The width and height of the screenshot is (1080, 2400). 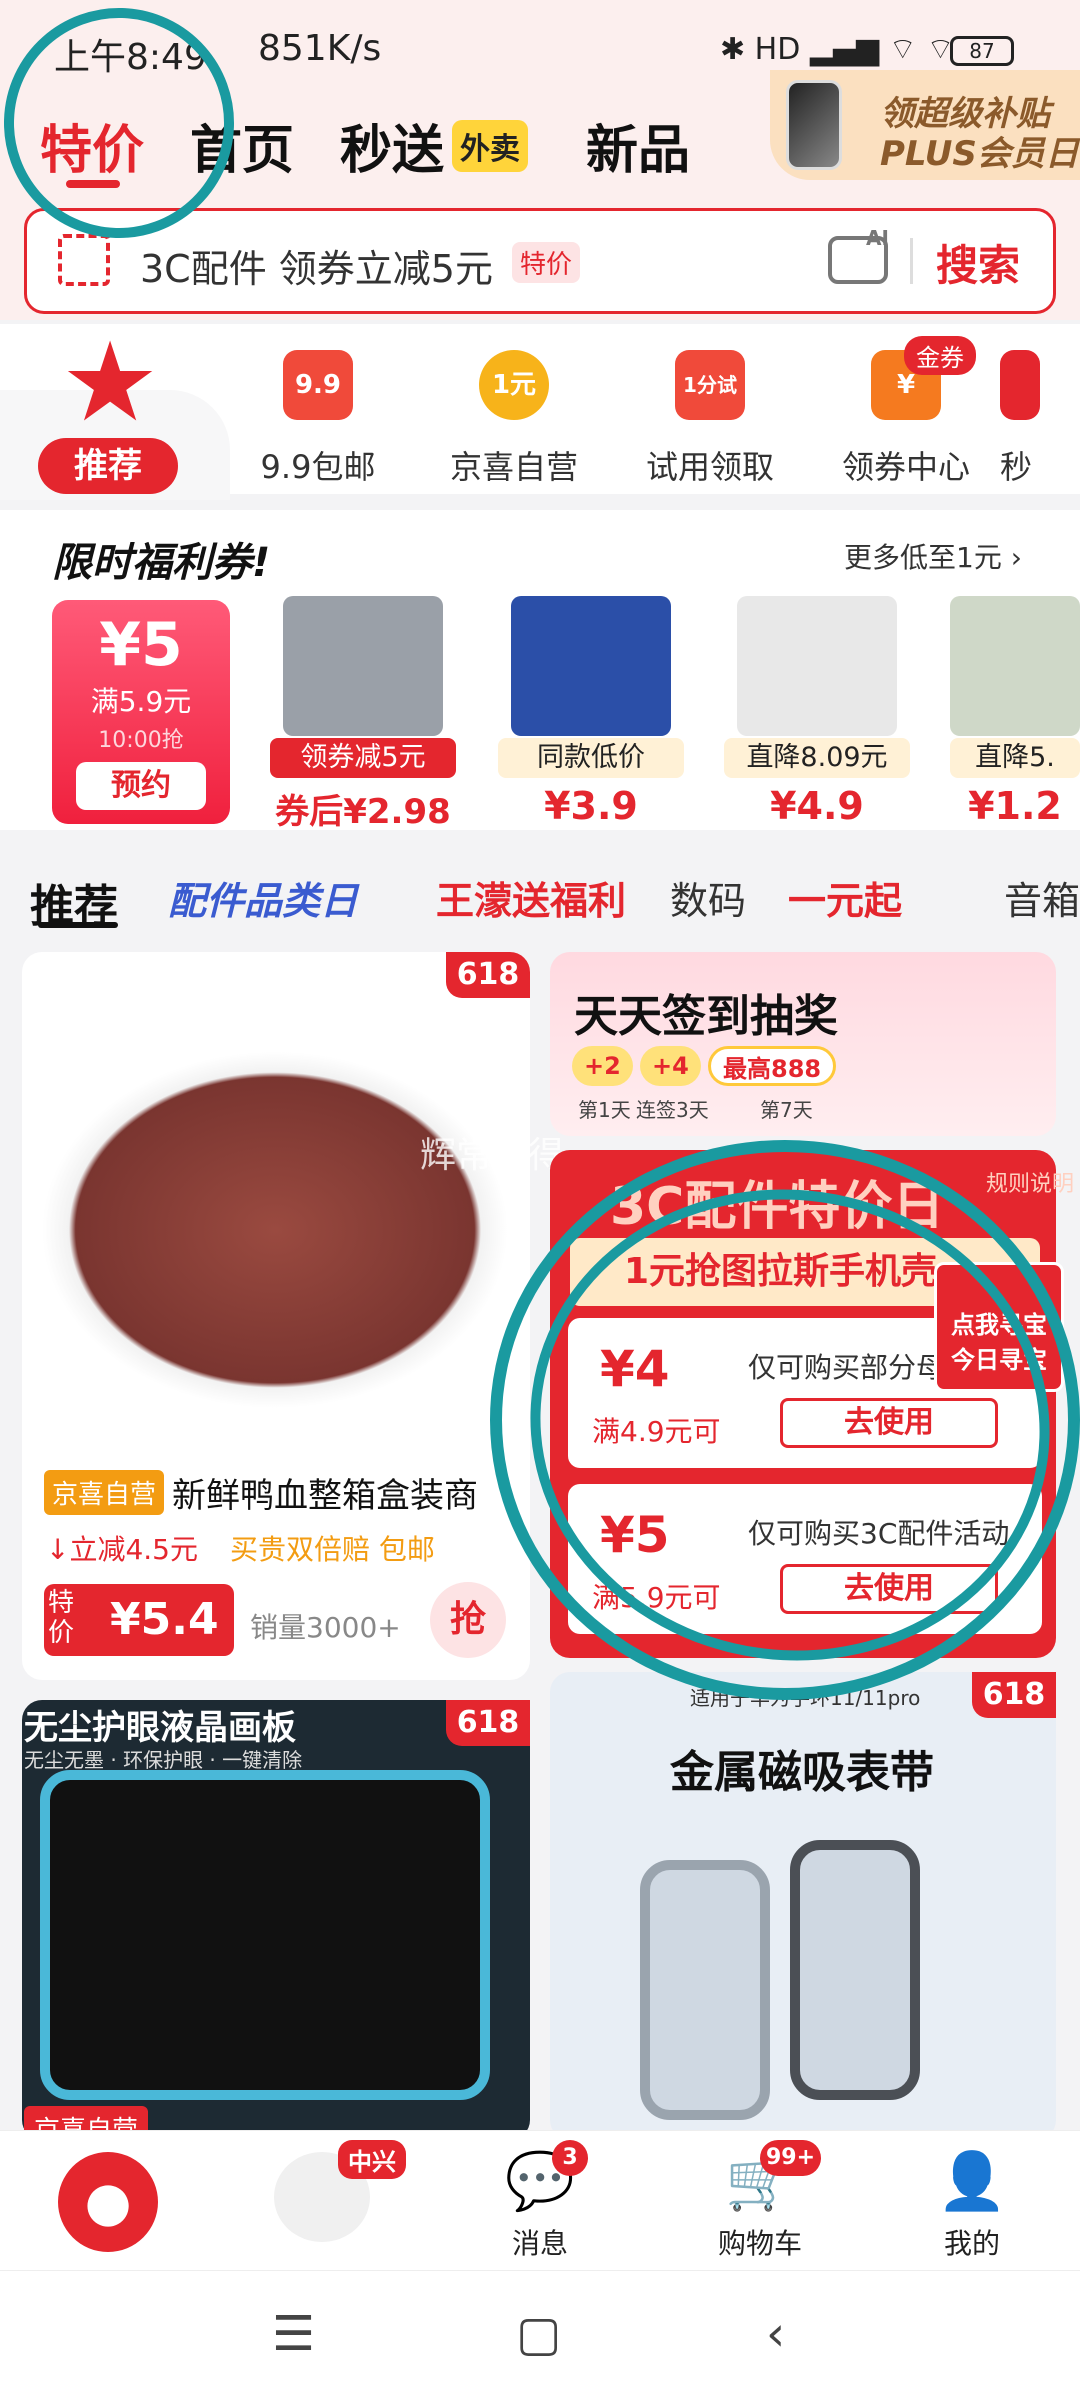 I want to click on feed-tab-accessories: 配件品类日, so click(x=263, y=897).